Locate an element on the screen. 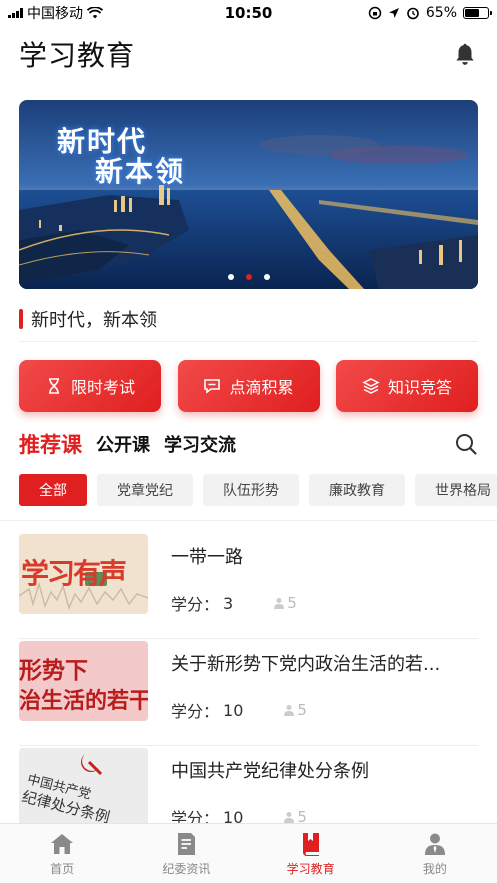 The height and width of the screenshot is (883, 497). timed-exam-label: 限时考试 is located at coordinates (102, 387).